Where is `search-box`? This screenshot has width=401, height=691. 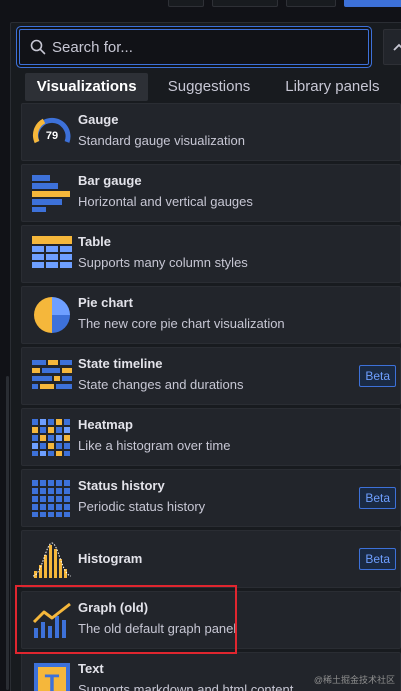 search-box is located at coordinates (194, 47).